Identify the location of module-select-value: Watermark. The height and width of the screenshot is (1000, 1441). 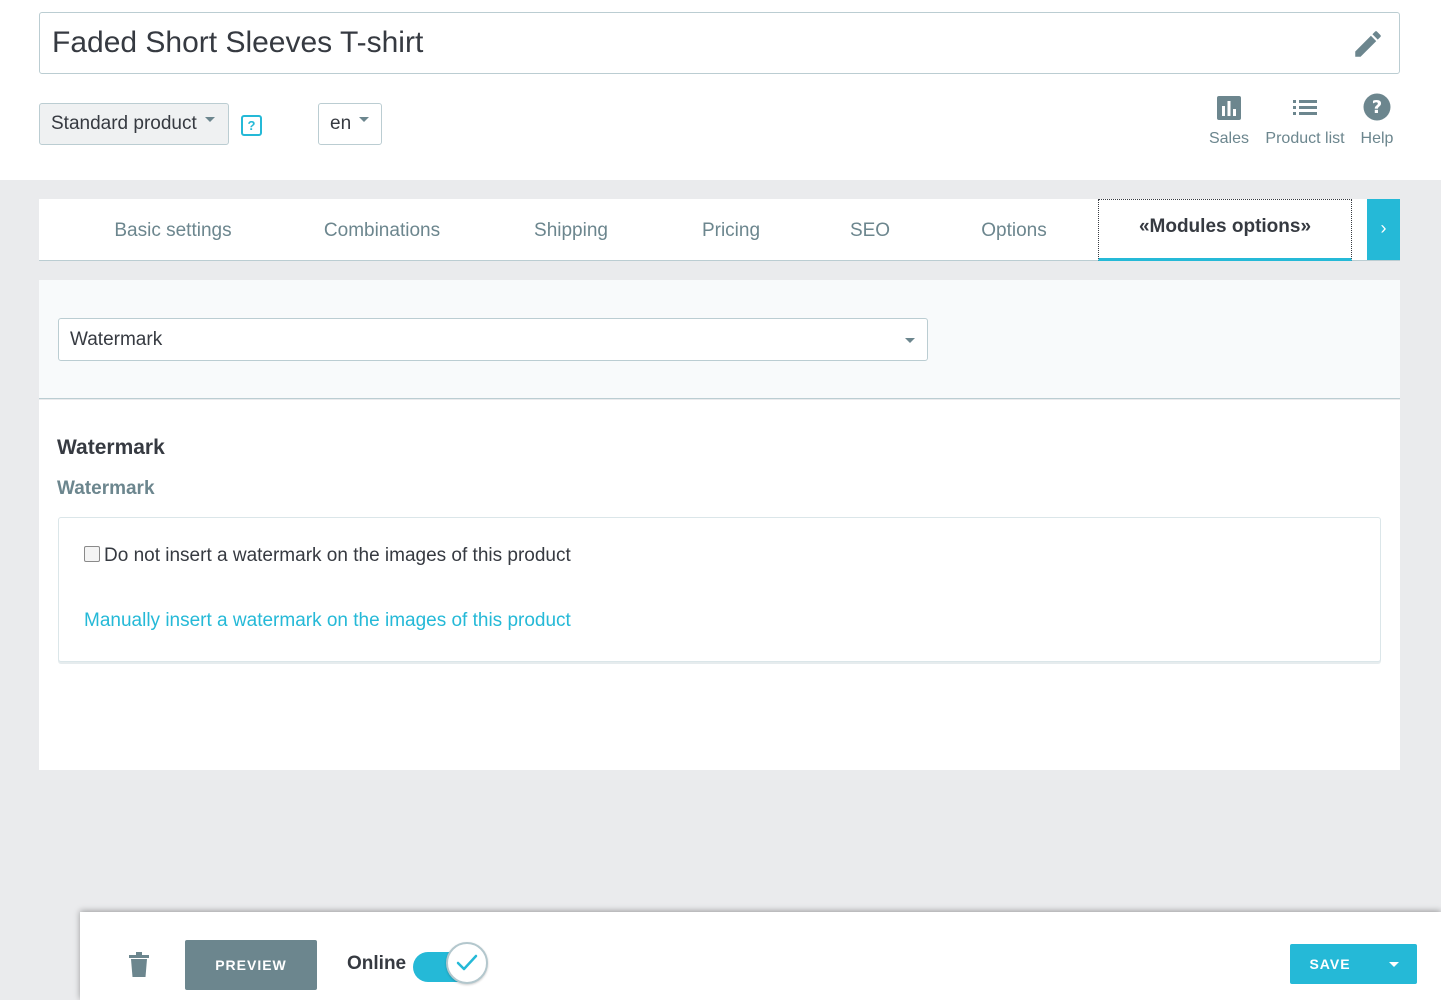
(116, 339).